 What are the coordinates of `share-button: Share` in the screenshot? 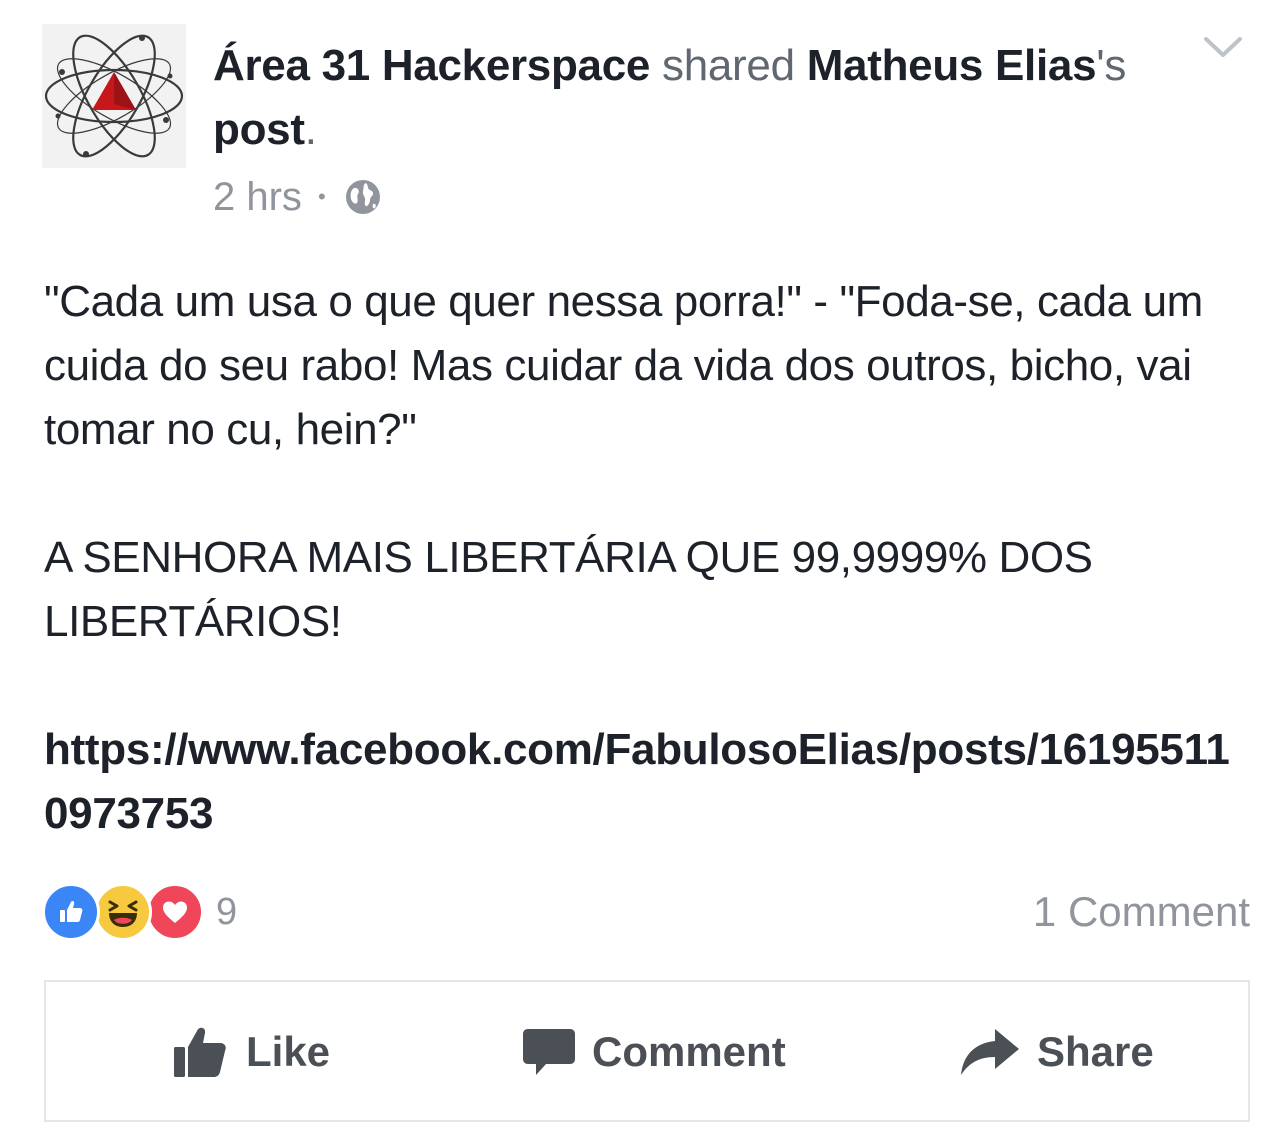 It's located at (1056, 1052).